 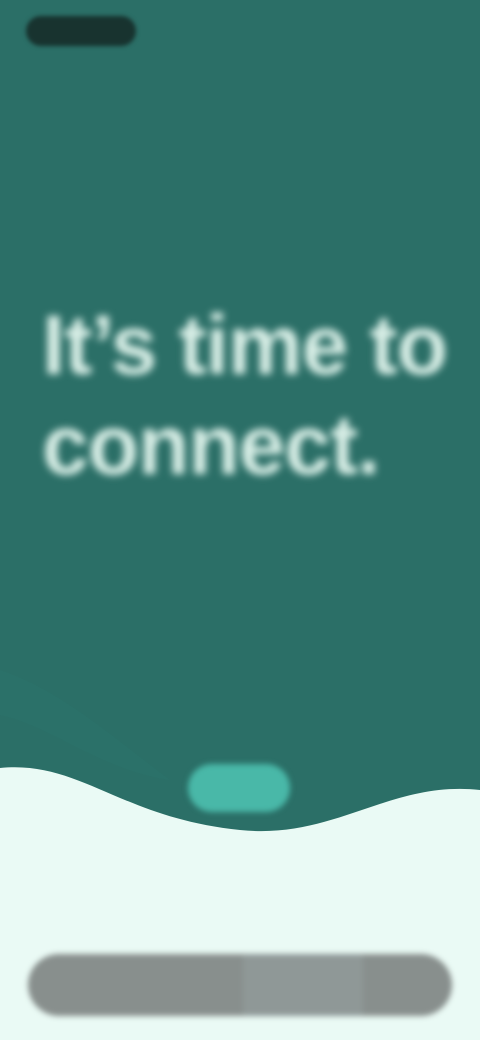 I want to click on top-link, so click(x=446, y=31).